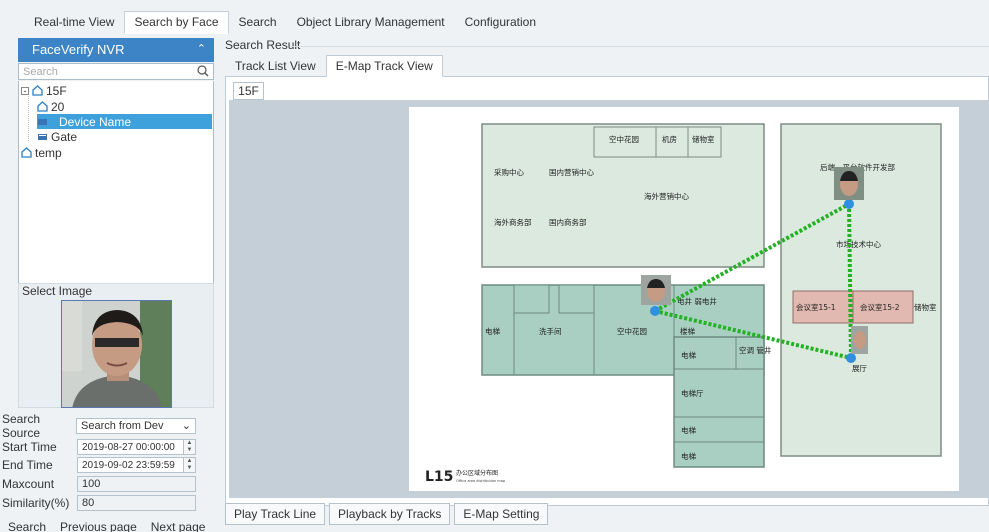 The height and width of the screenshot is (532, 989). What do you see at coordinates (666, 196) in the screenshot?
I see `room-label: 海外营销中心` at bounding box center [666, 196].